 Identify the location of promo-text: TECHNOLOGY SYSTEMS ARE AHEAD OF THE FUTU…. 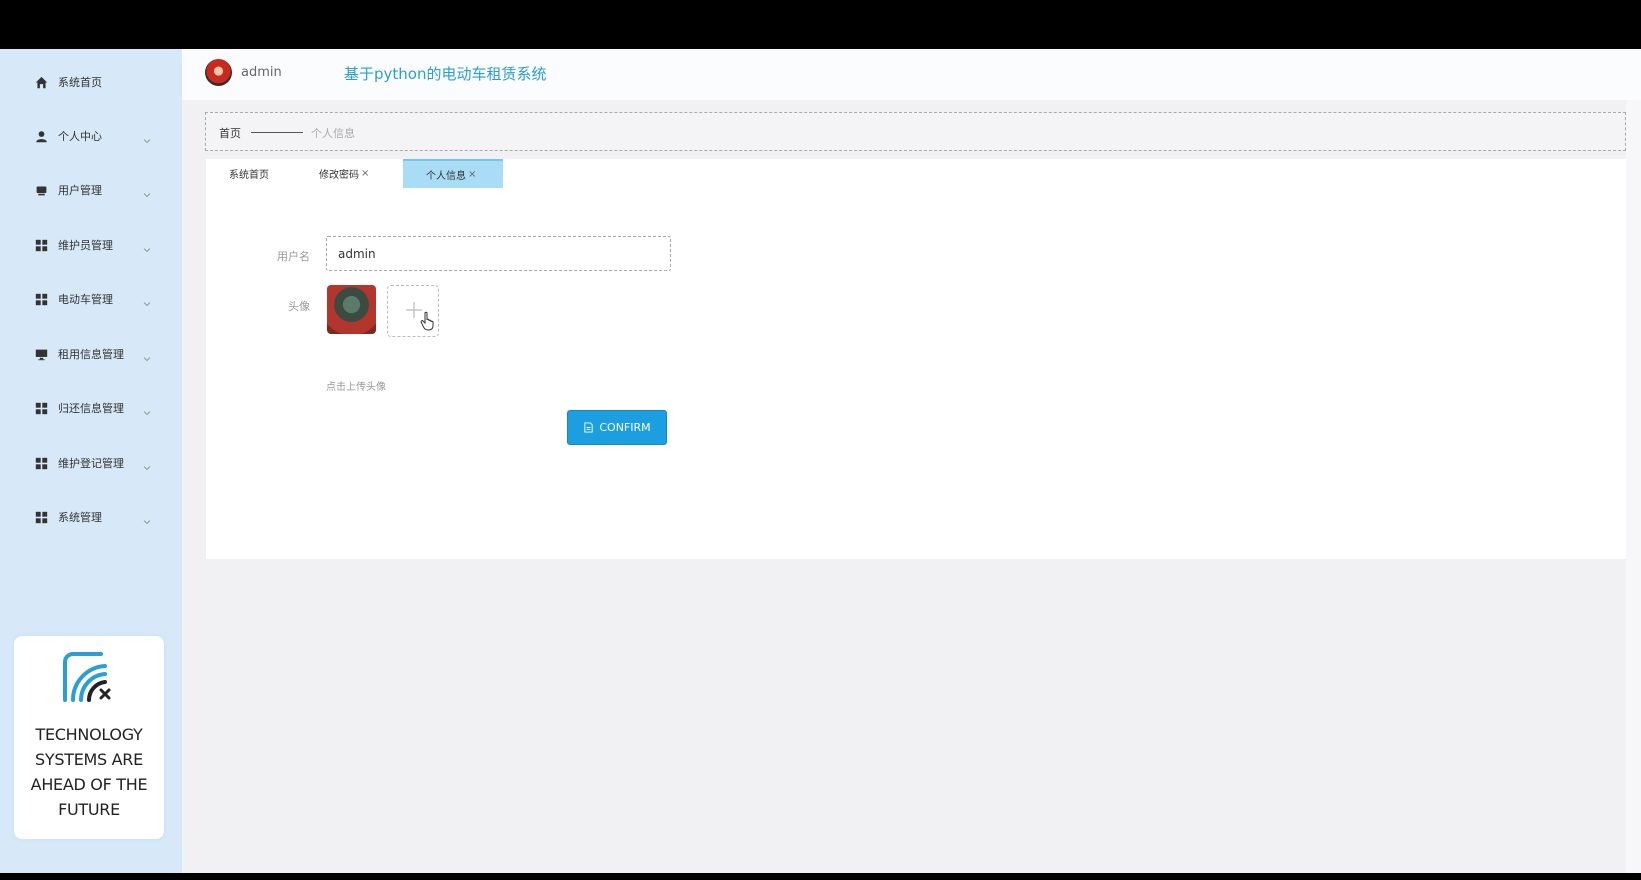
(89, 772).